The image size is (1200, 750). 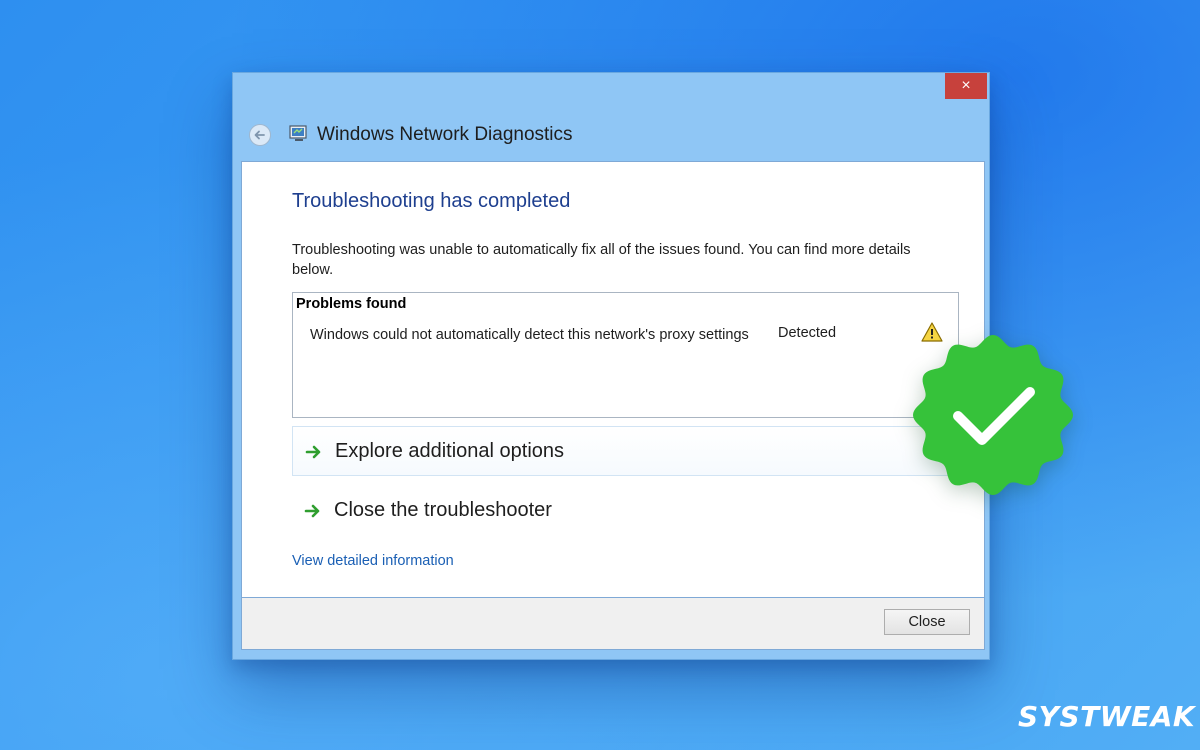 I want to click on explore-options-label: Explore additional options, so click(x=450, y=451).